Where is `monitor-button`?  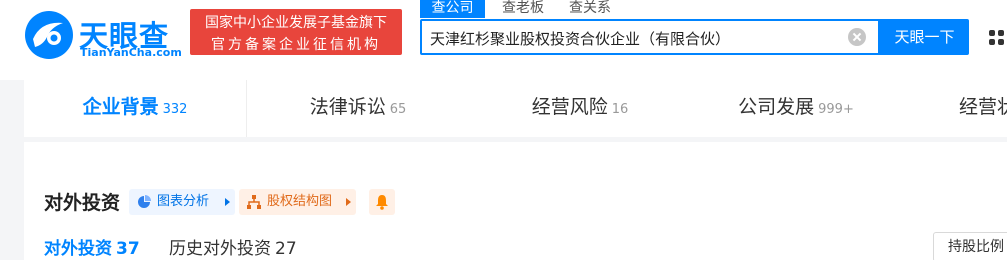
monitor-button is located at coordinates (382, 202).